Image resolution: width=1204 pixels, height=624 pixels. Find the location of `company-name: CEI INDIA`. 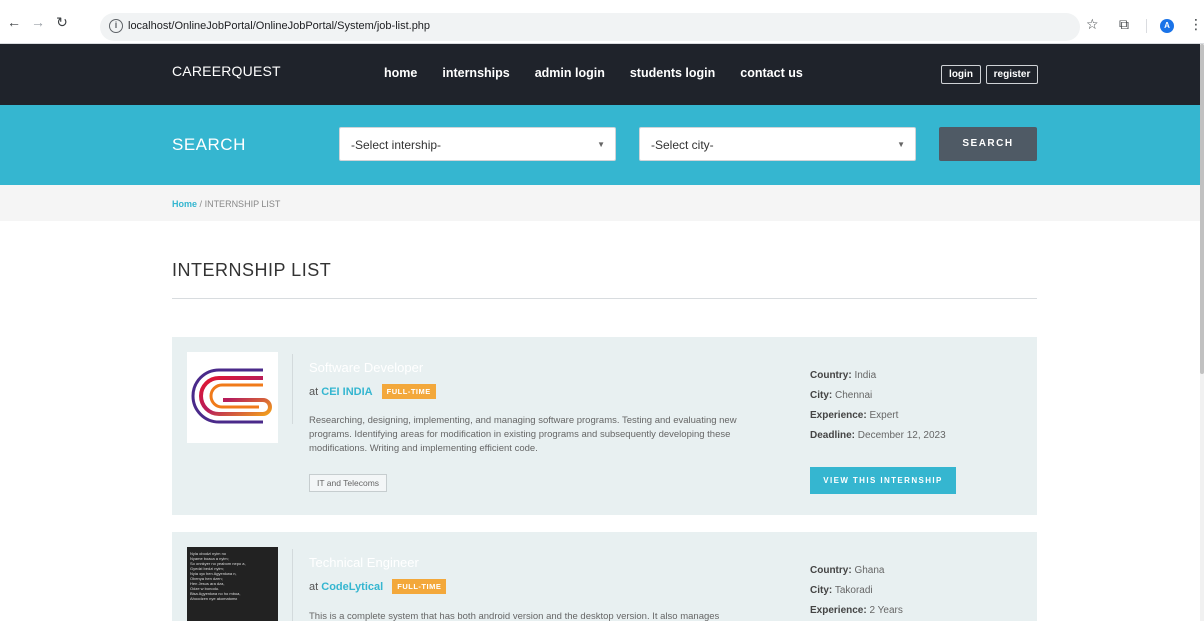

company-name: CEI INDIA is located at coordinates (346, 392).